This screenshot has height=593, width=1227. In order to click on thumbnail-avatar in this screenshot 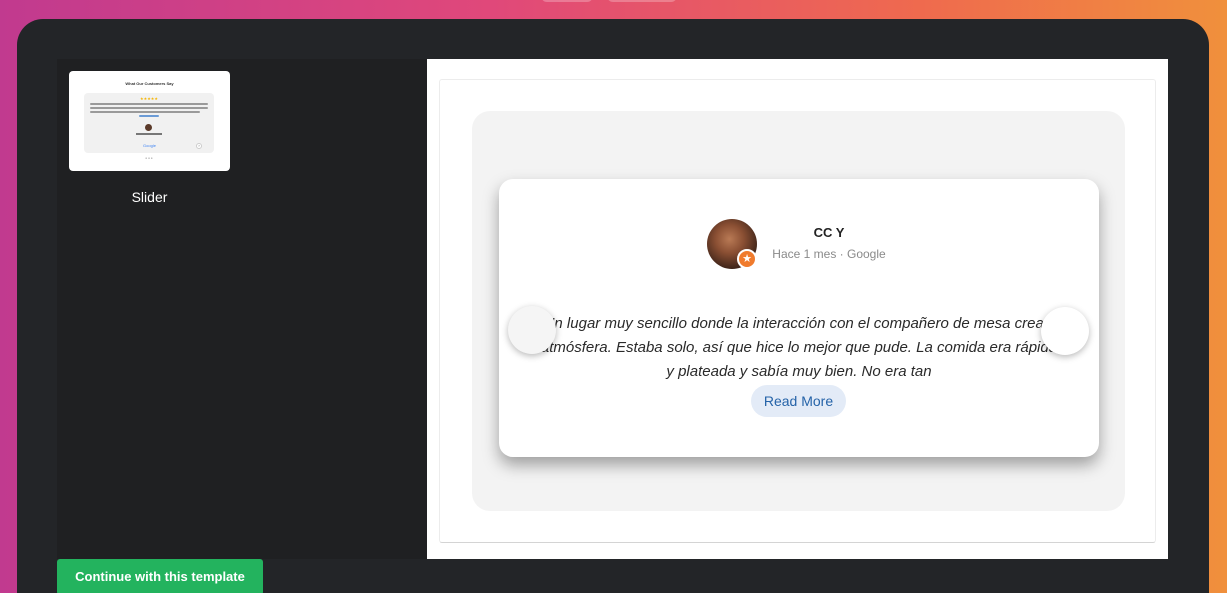, I will do `click(148, 127)`.